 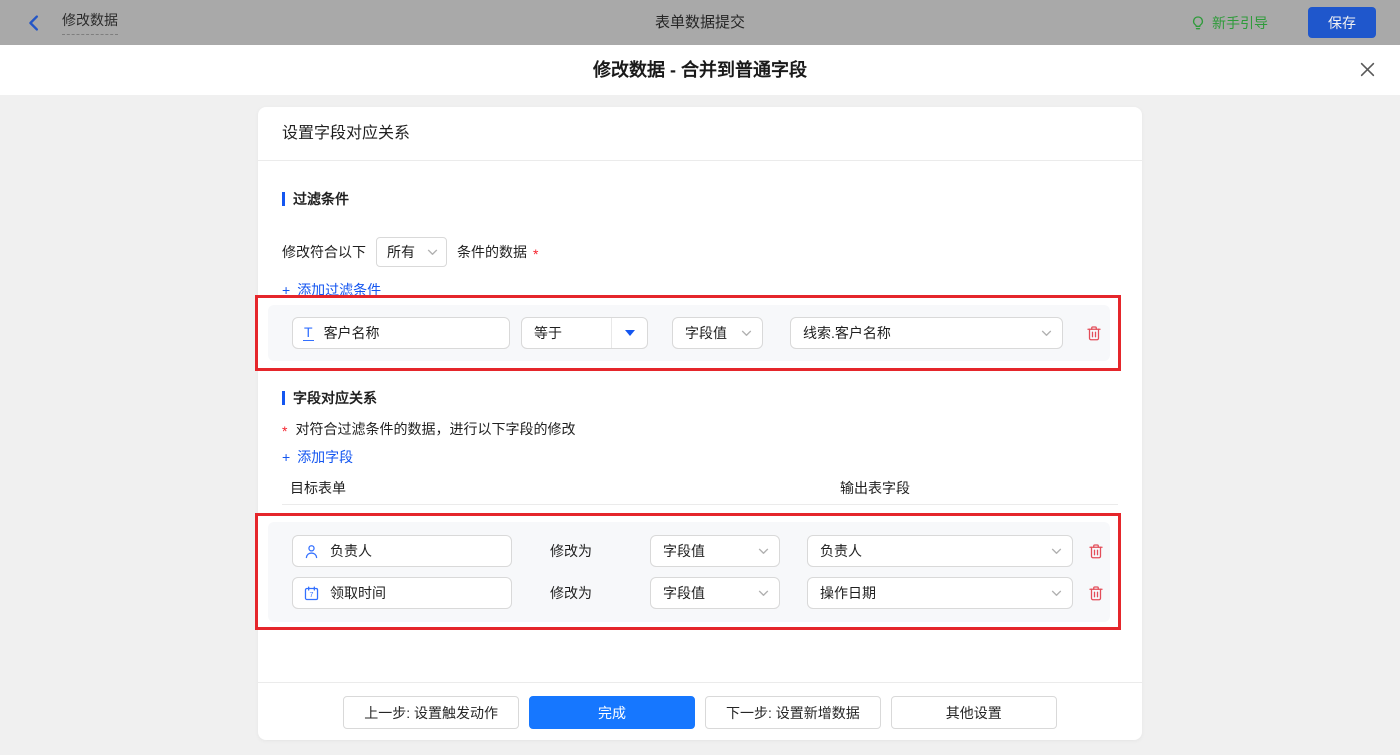 I want to click on beginner-guide-link: 新手引导, so click(x=1229, y=23).